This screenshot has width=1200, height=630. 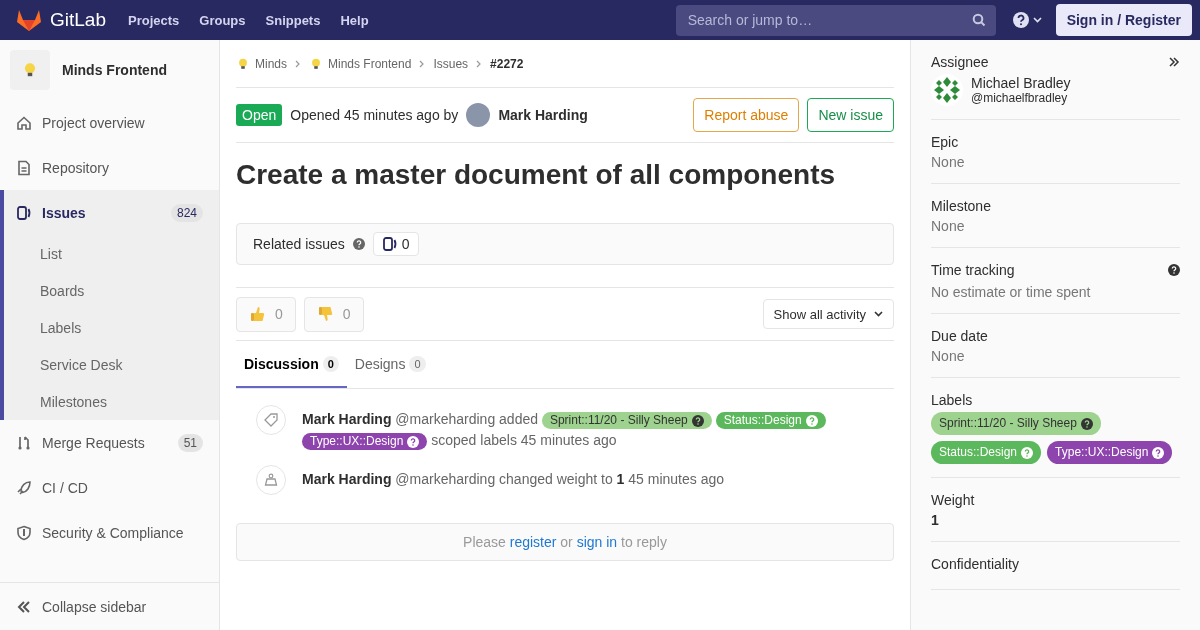 I want to click on assignee-name: Michael Bradley, so click(x=1021, y=83).